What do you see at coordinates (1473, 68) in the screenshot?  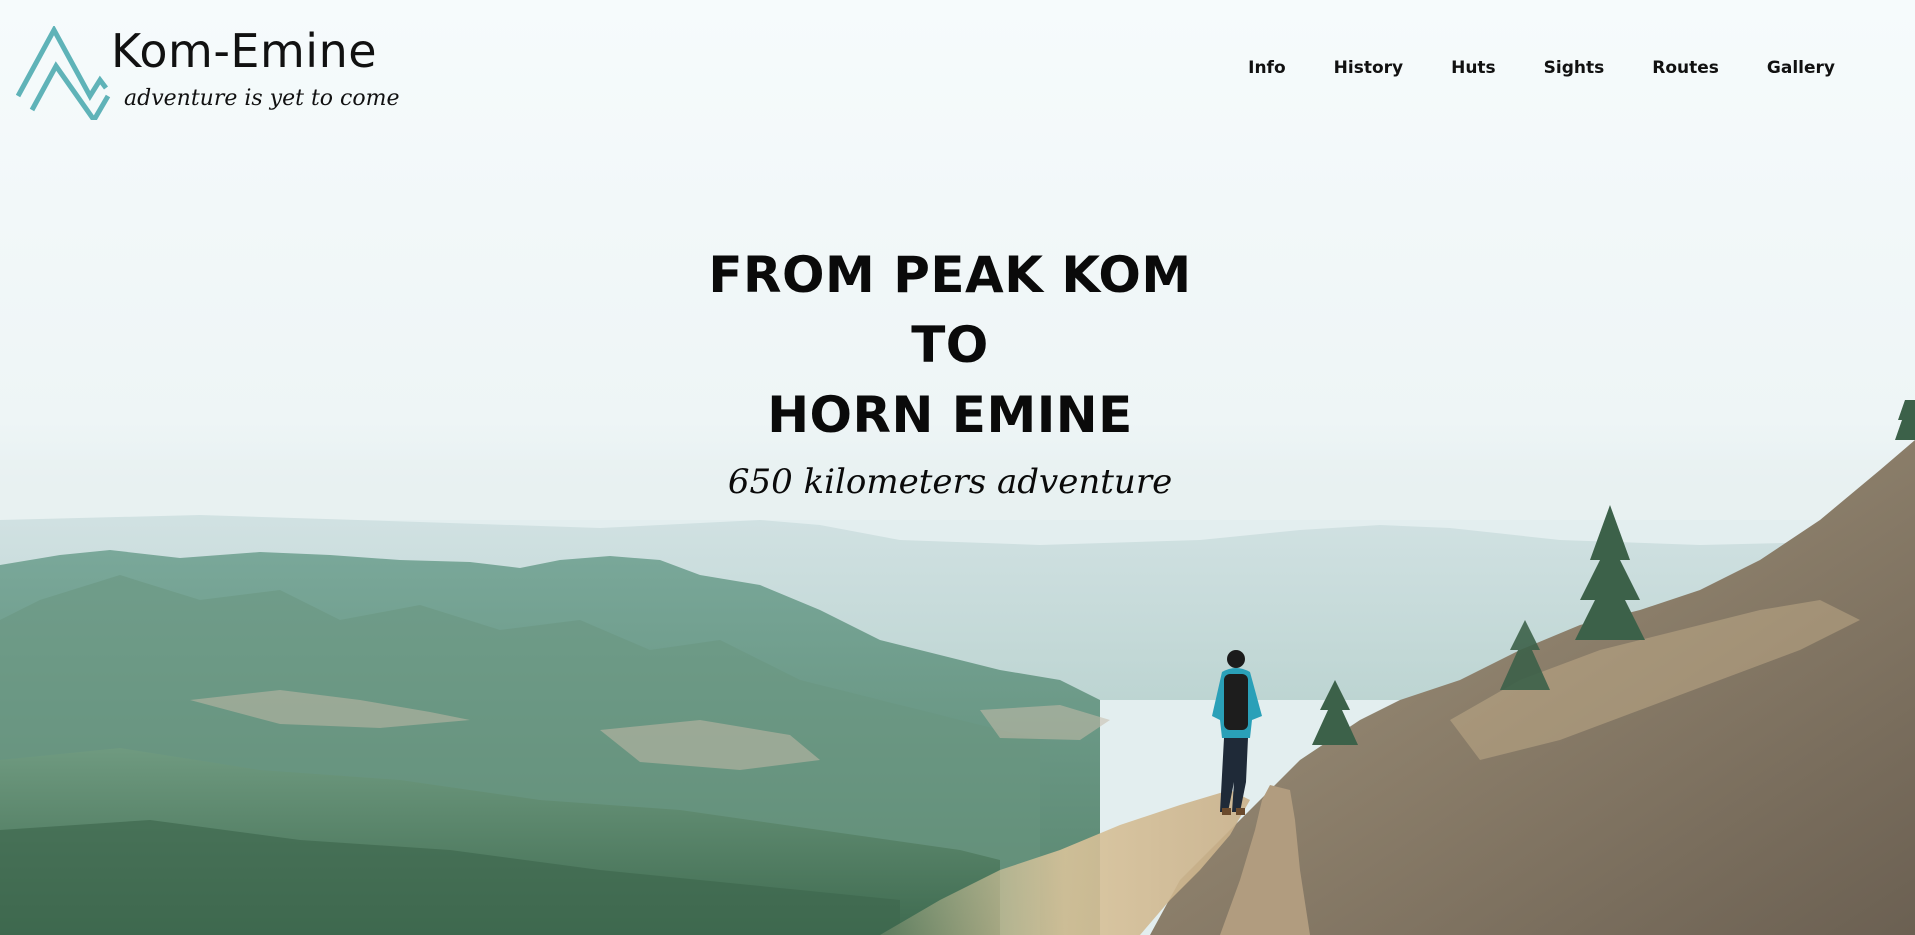 I see `nav-item-huts: Huts` at bounding box center [1473, 68].